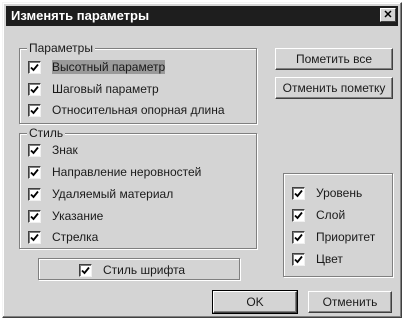  Describe the element at coordinates (78, 216) in the screenshot. I see `checkbox-label: Указание` at that location.